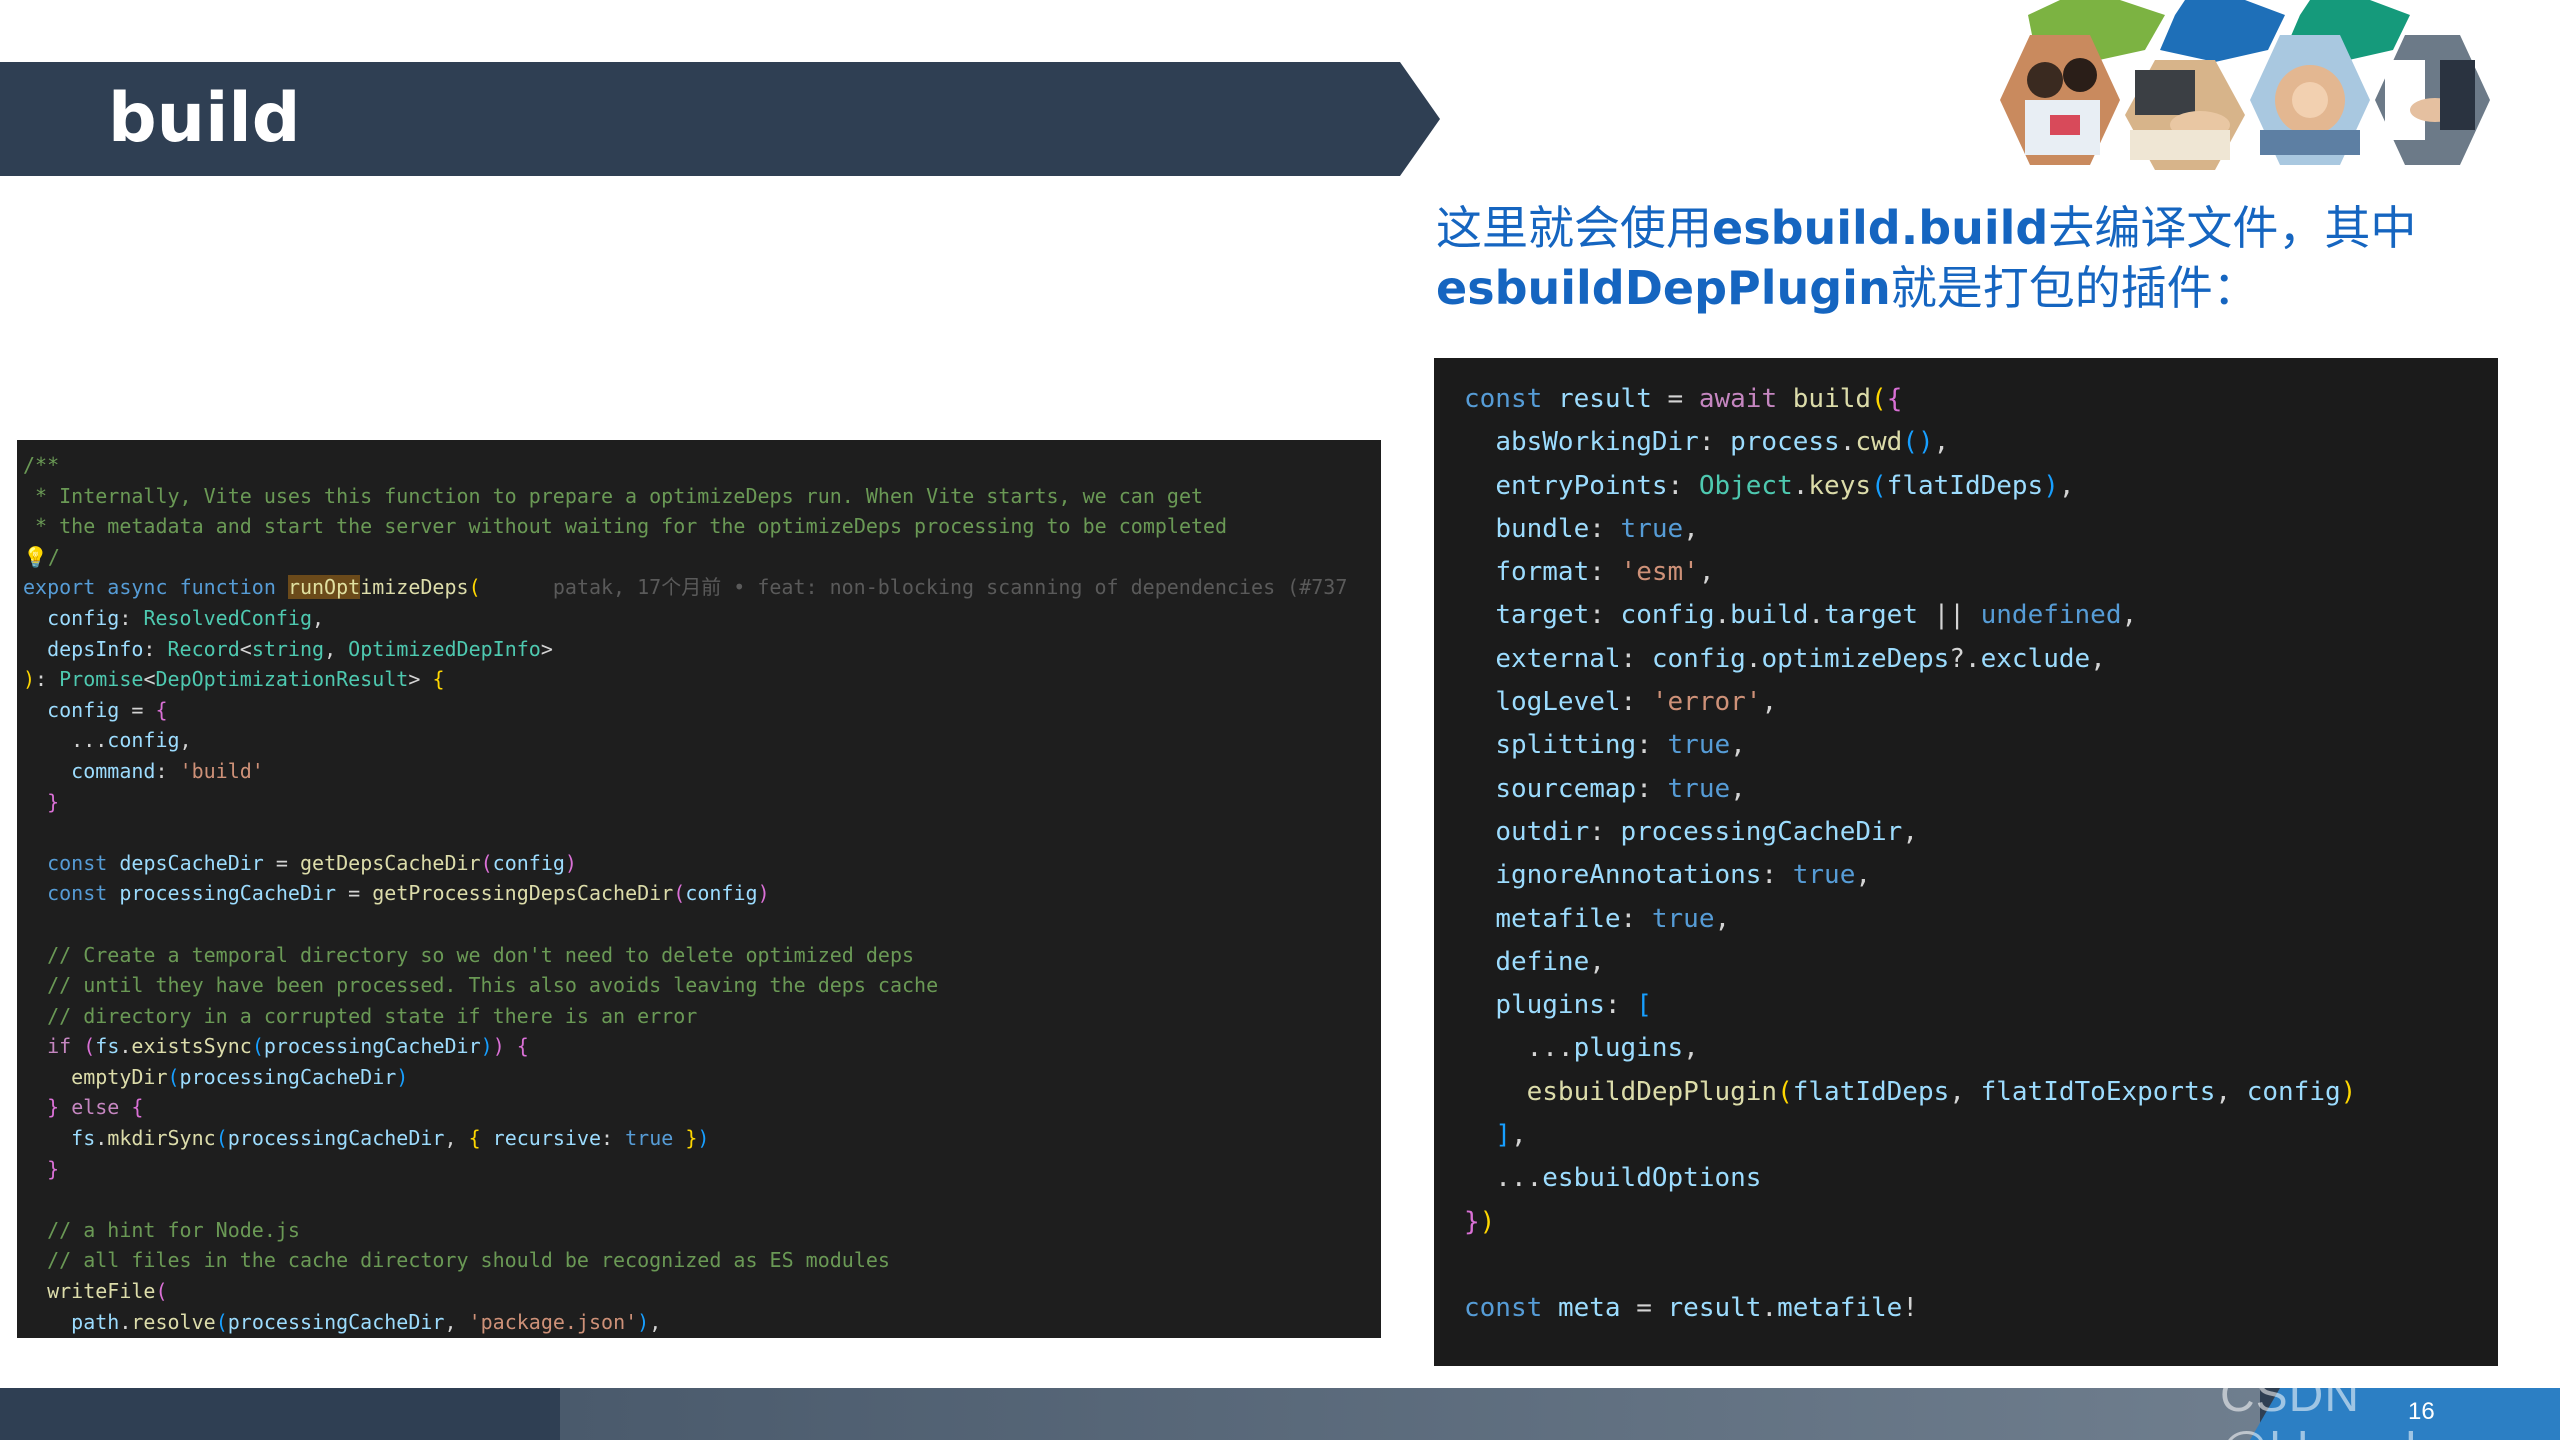 This screenshot has height=1440, width=2560. Describe the element at coordinates (1769, 615) in the screenshot. I see `code-token: build` at that location.